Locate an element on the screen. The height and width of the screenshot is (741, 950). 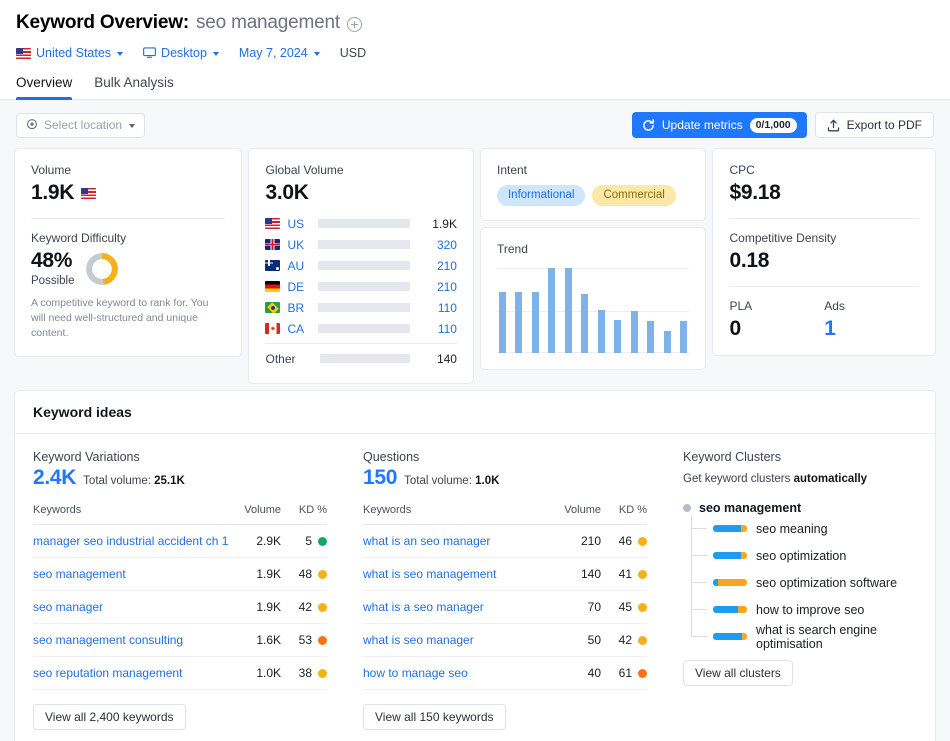
keyword-cell: what is a seo manager is located at coordinates (456, 607).